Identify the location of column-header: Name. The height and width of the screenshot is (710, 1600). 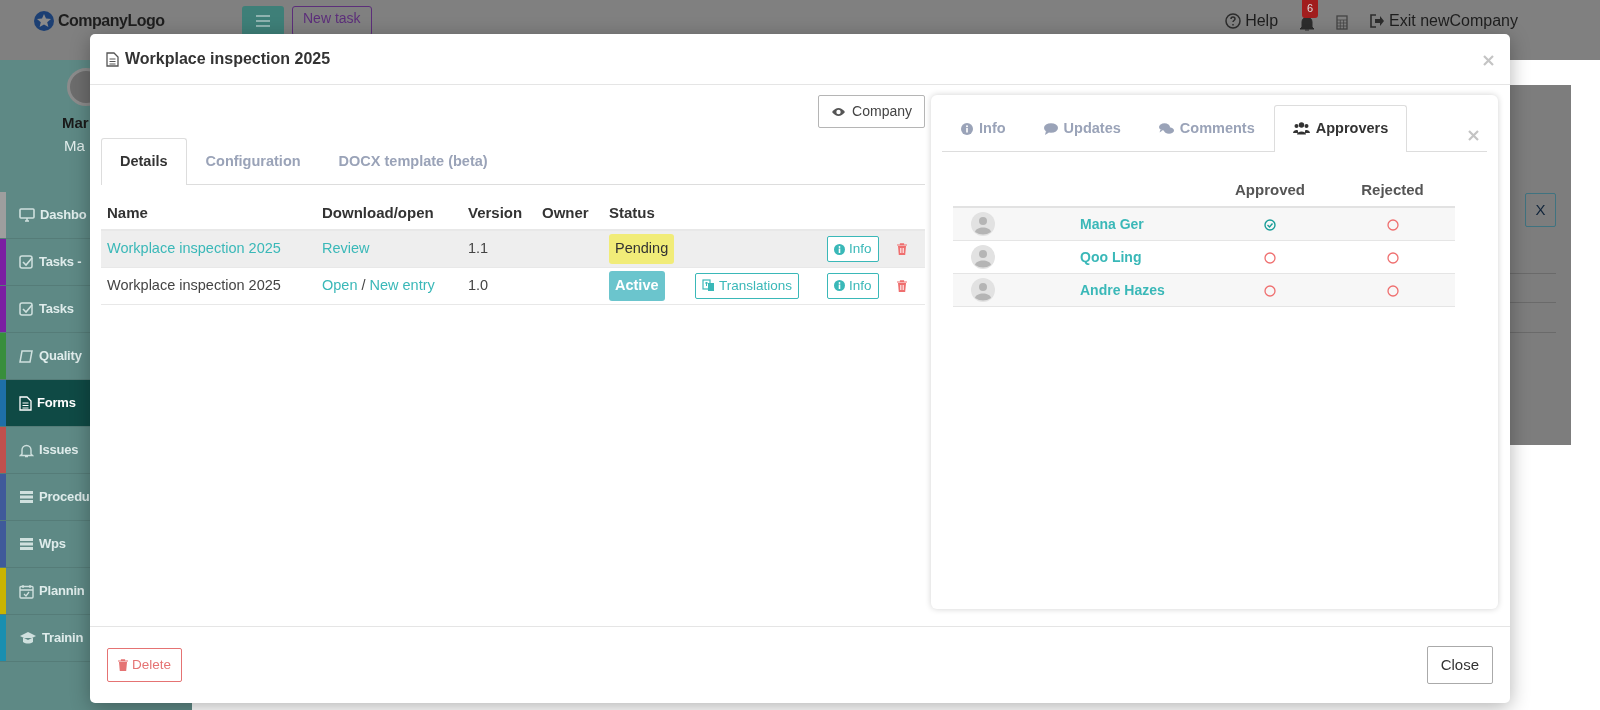
(127, 212).